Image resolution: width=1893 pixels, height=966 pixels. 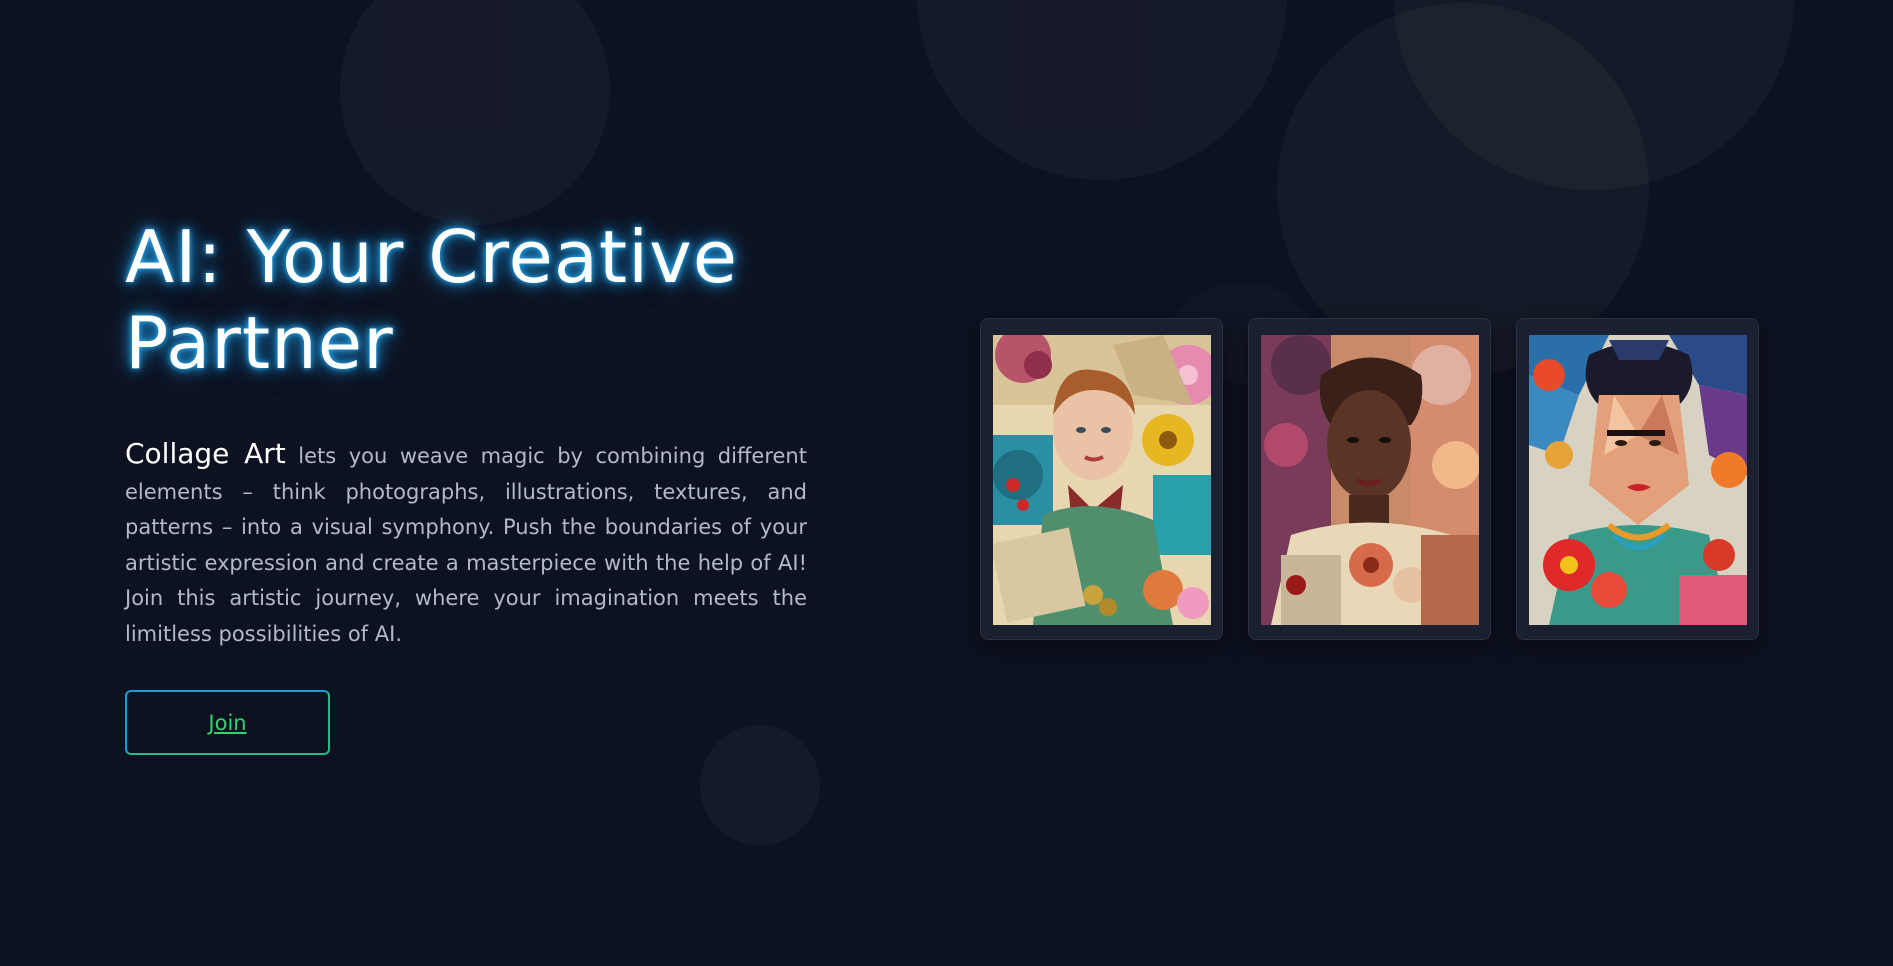 I want to click on join-button-label: Join, so click(x=227, y=722).